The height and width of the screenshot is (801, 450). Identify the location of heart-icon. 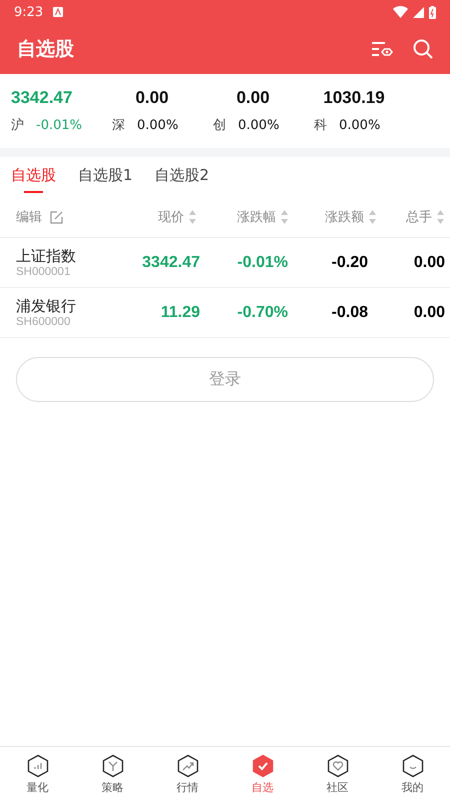
(338, 766).